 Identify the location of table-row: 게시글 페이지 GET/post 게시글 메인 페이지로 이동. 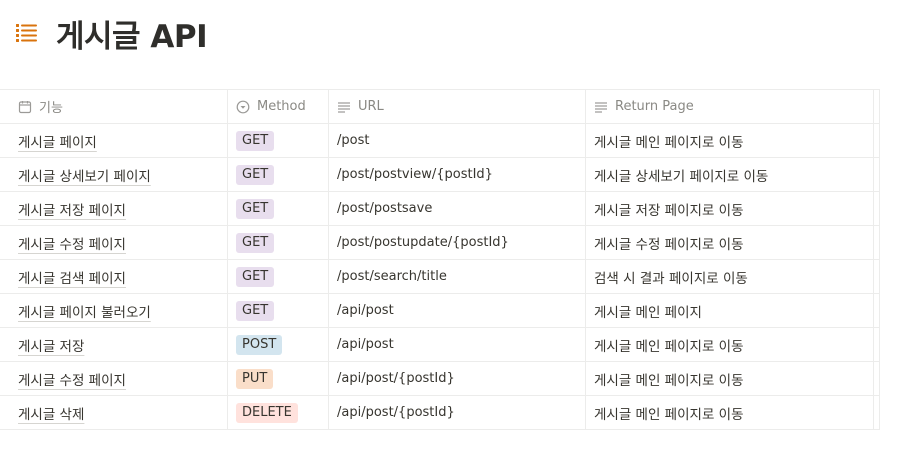
(440, 141).